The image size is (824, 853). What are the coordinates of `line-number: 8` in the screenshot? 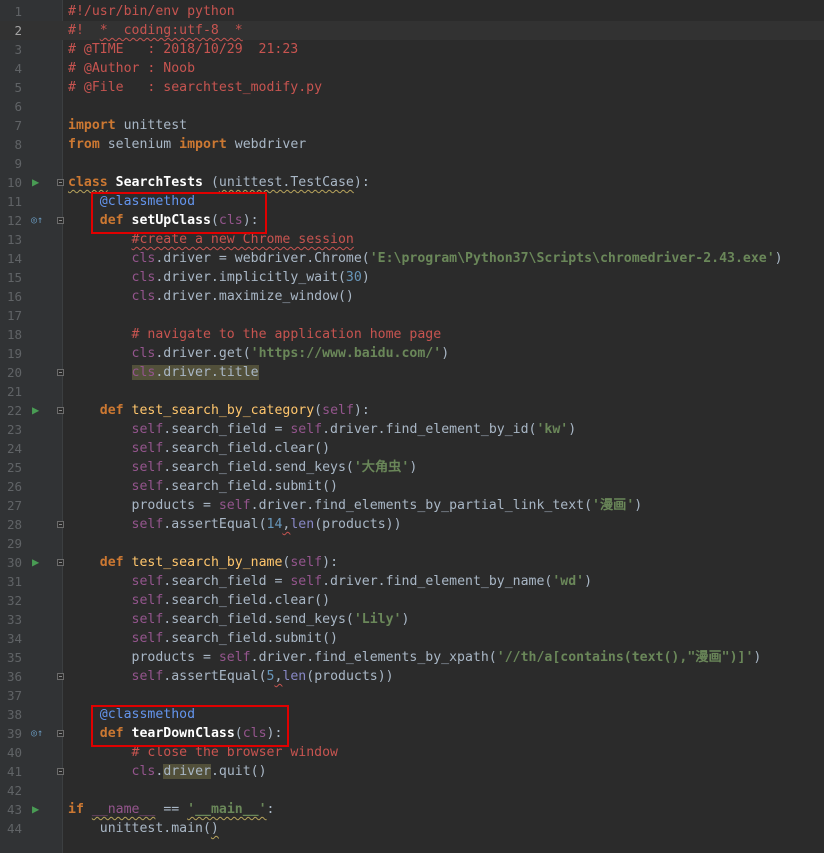 It's located at (11, 144).